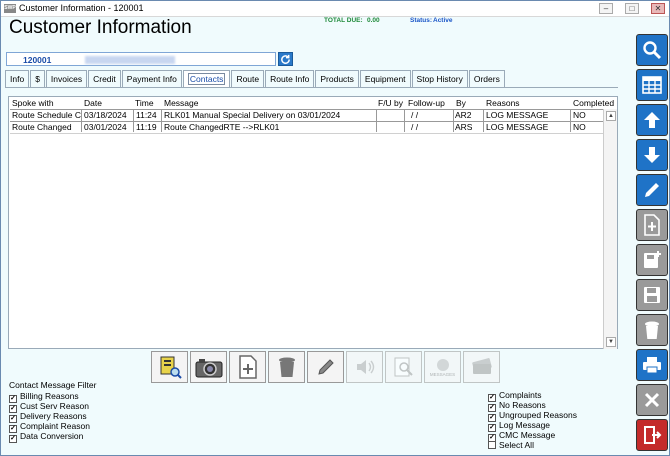 The image size is (670, 456). Describe the element at coordinates (17, 78) in the screenshot. I see `tab-info: Info` at that location.